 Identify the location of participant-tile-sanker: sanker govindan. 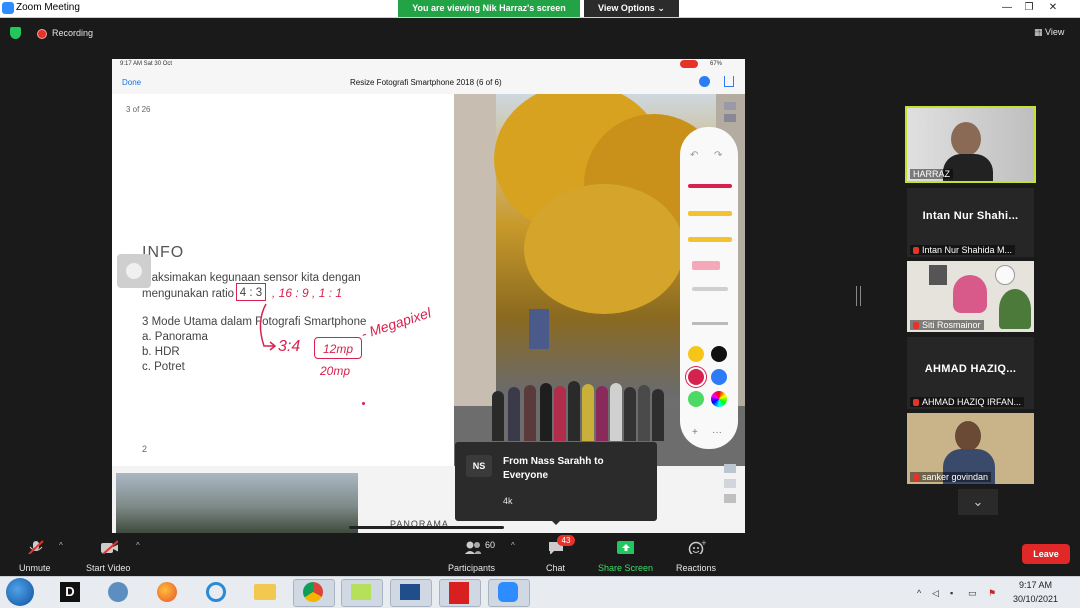
(970, 448).